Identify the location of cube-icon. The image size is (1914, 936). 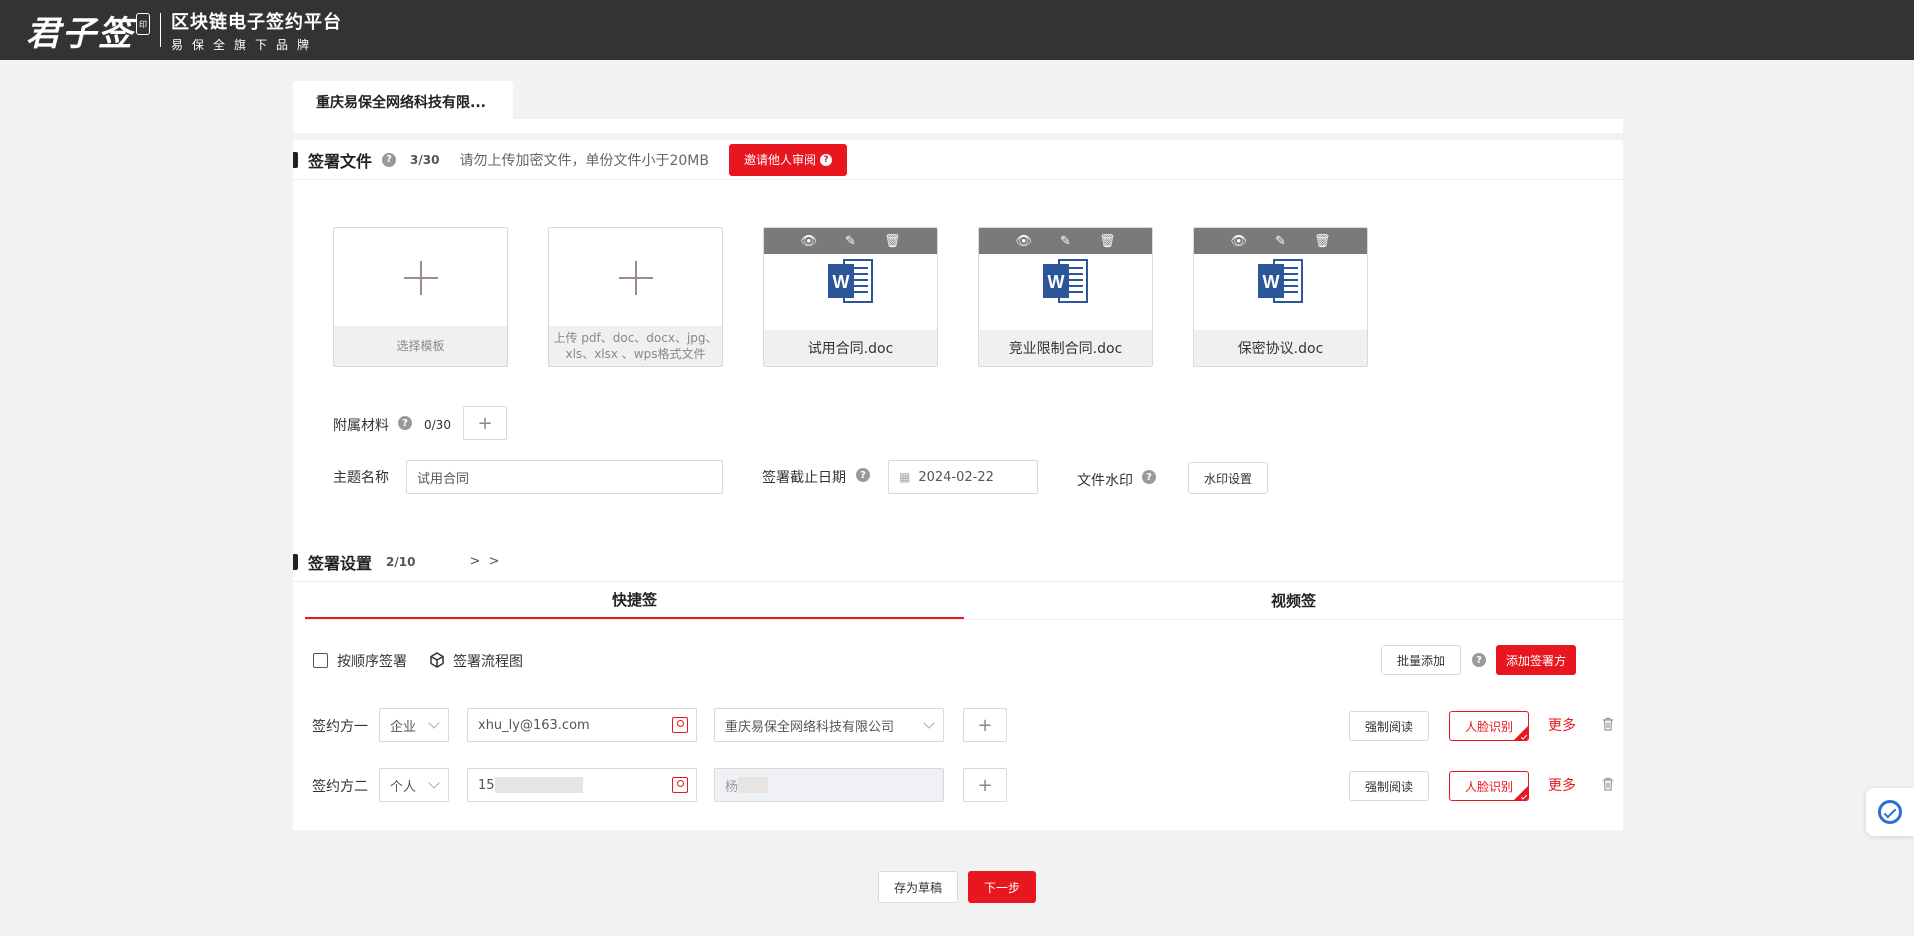
(437, 660).